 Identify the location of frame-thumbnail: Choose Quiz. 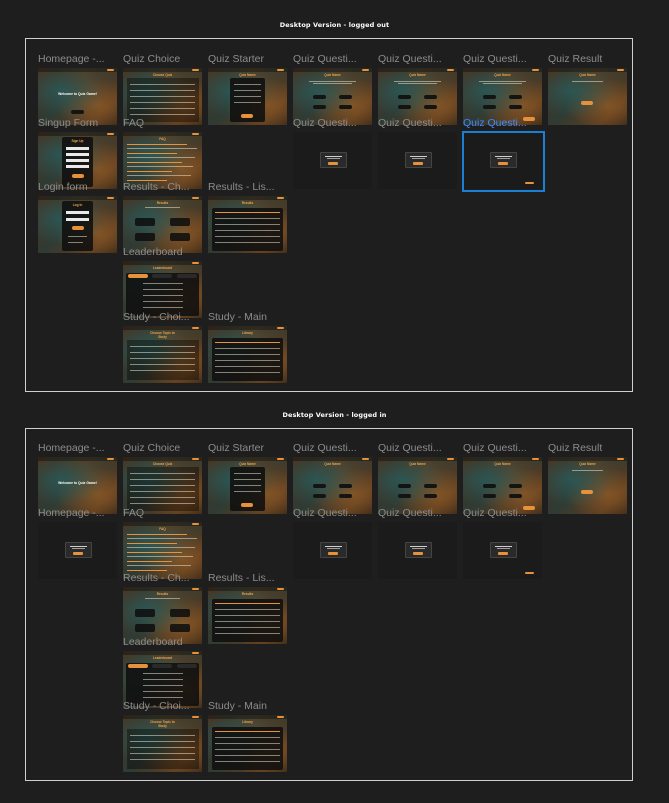
(162, 485).